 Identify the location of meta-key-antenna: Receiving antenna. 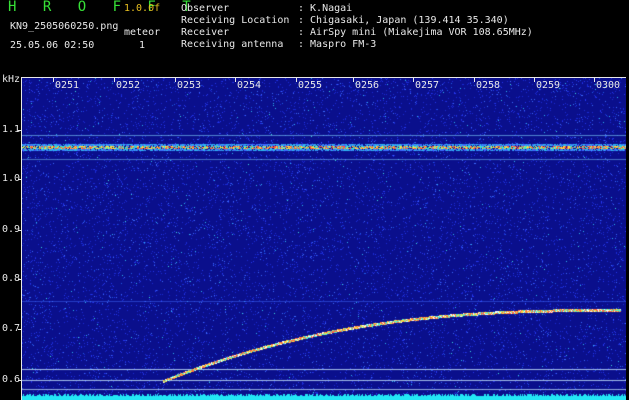
(232, 44).